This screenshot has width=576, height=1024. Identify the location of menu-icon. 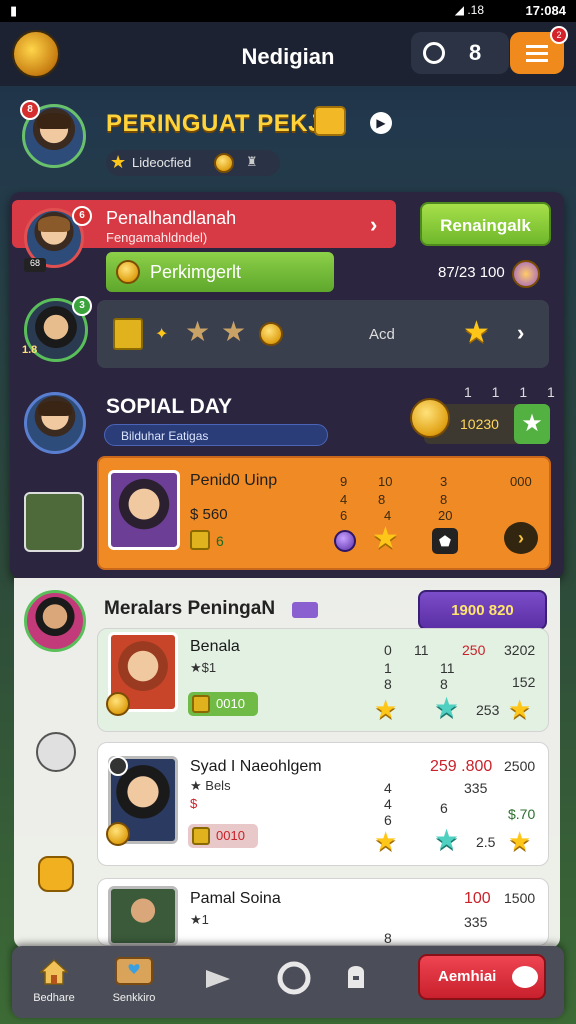
(537, 46).